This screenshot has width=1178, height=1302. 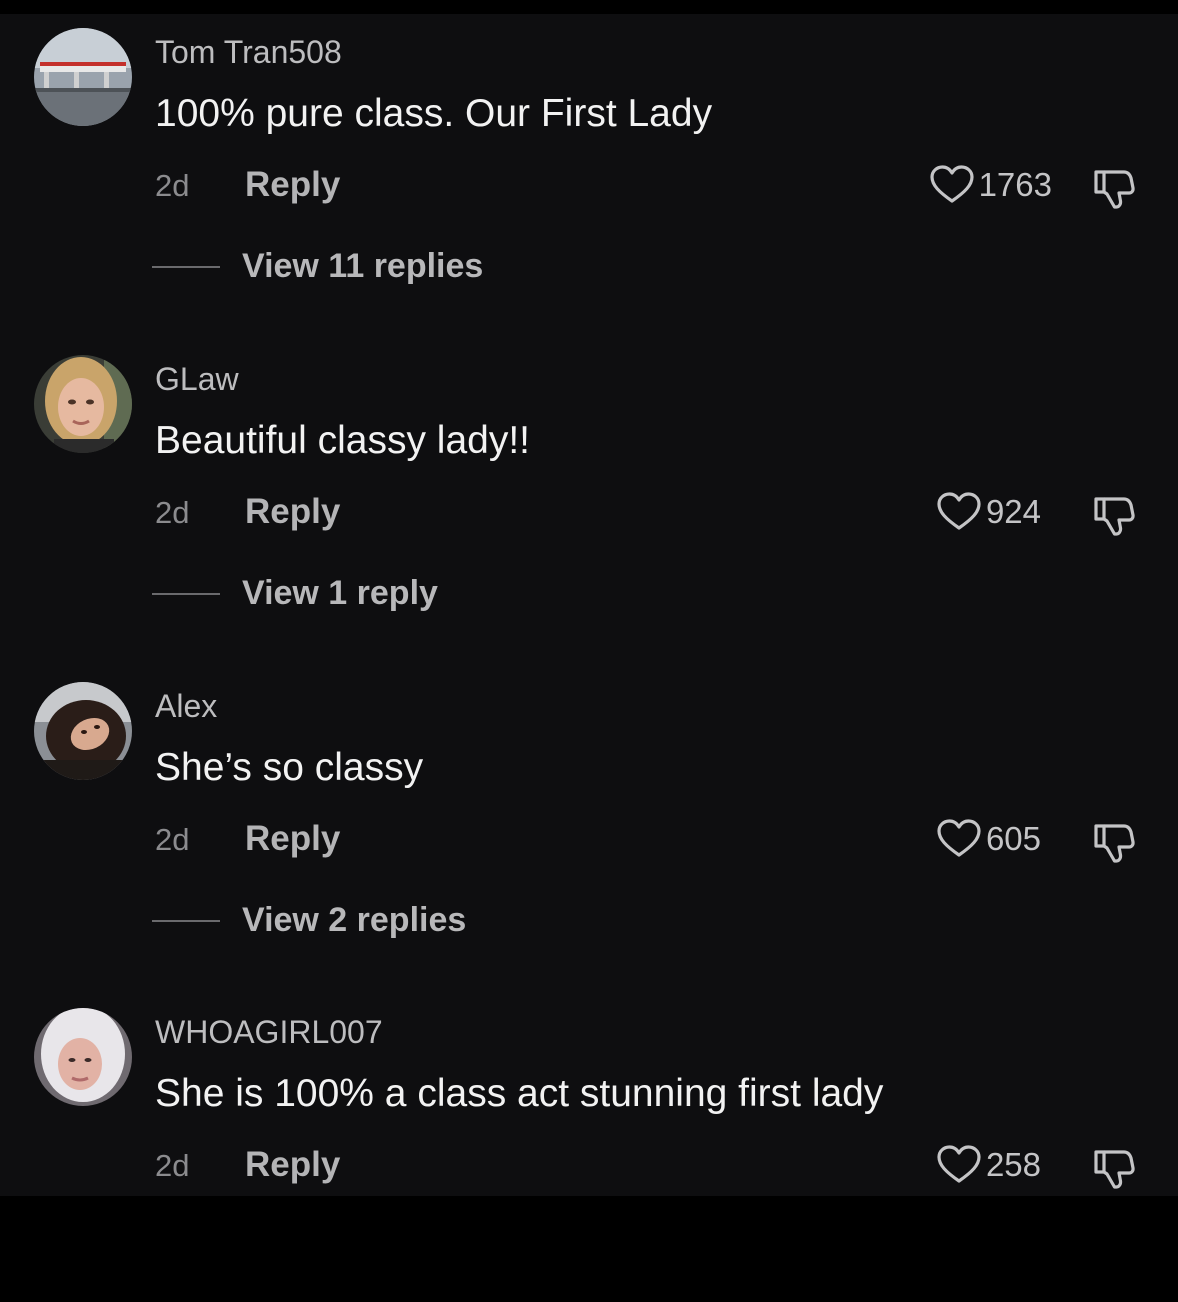 What do you see at coordinates (248, 52) in the screenshot?
I see `username: Tom Tran508` at bounding box center [248, 52].